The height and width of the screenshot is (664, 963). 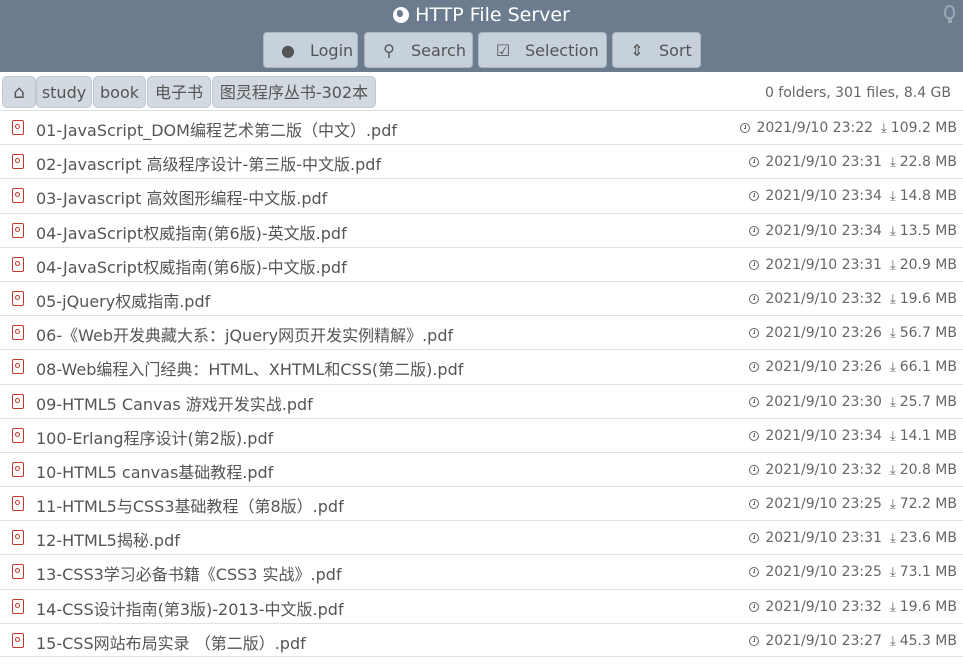 What do you see at coordinates (823, 401) in the screenshot?
I see `file-date: 2021/9/10 23:30` at bounding box center [823, 401].